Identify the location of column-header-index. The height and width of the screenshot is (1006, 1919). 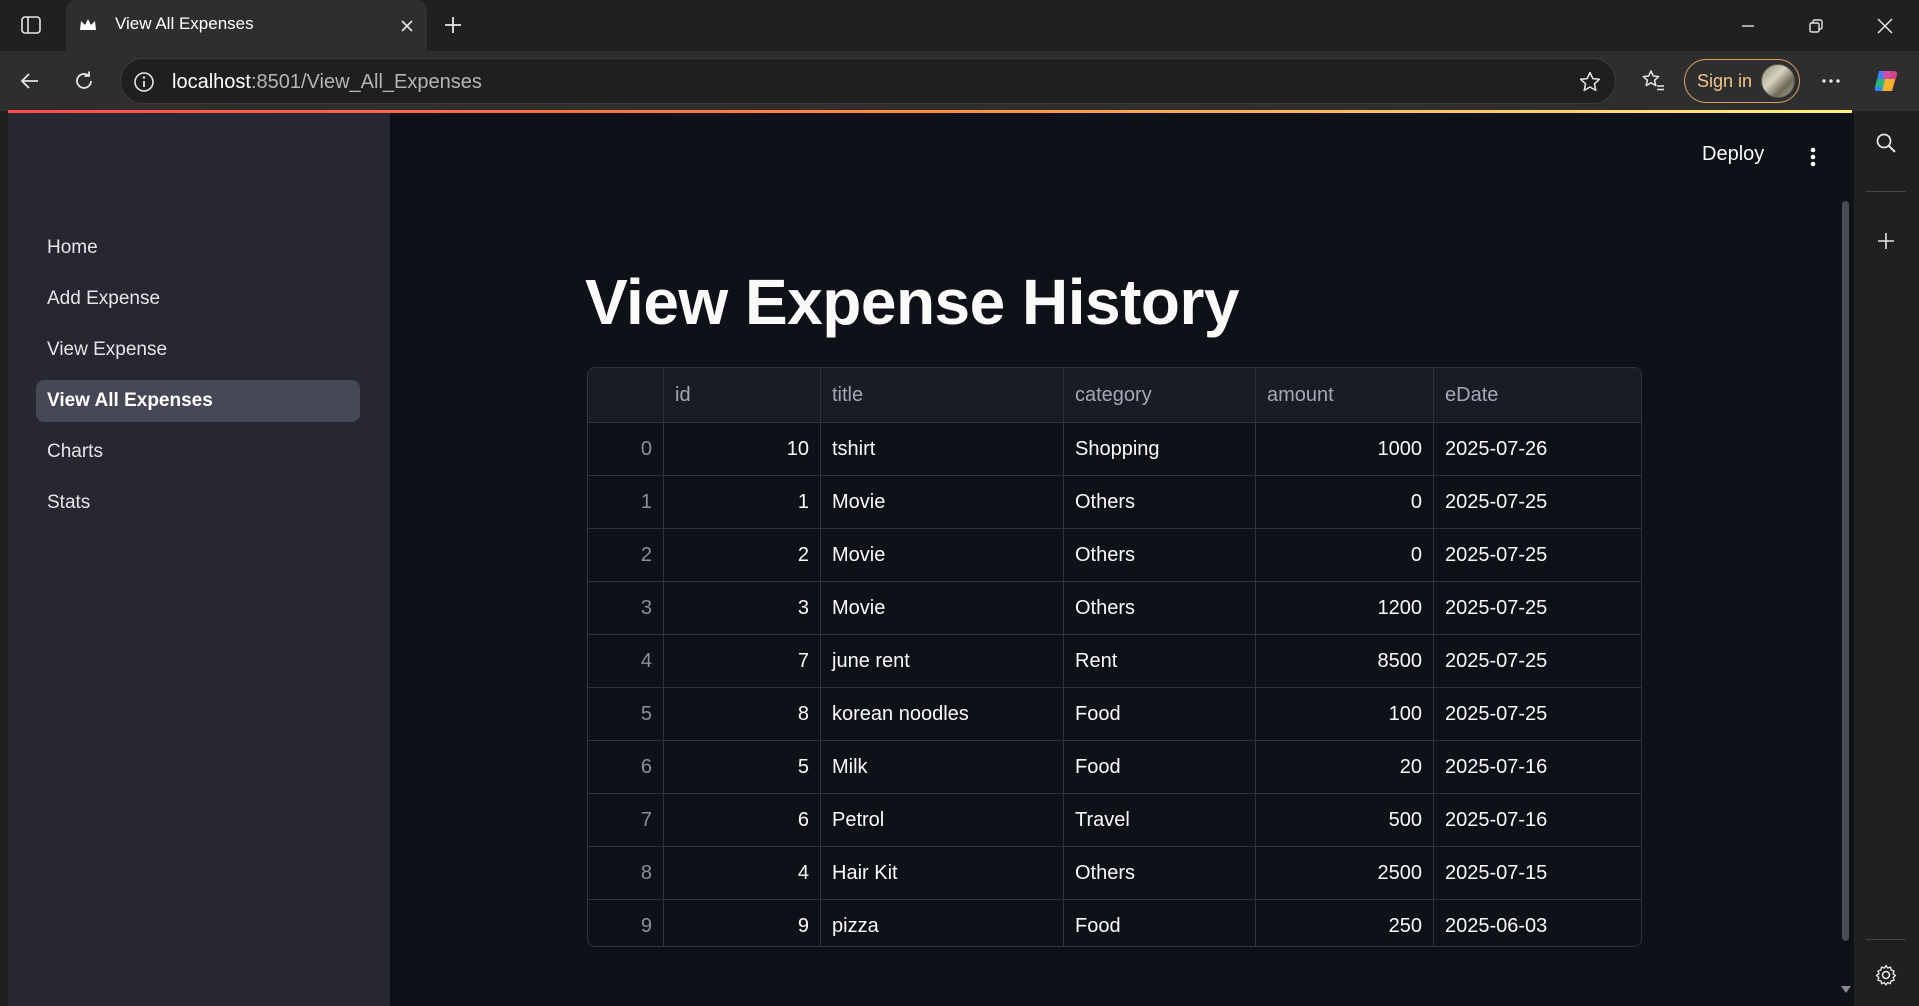
(625, 395).